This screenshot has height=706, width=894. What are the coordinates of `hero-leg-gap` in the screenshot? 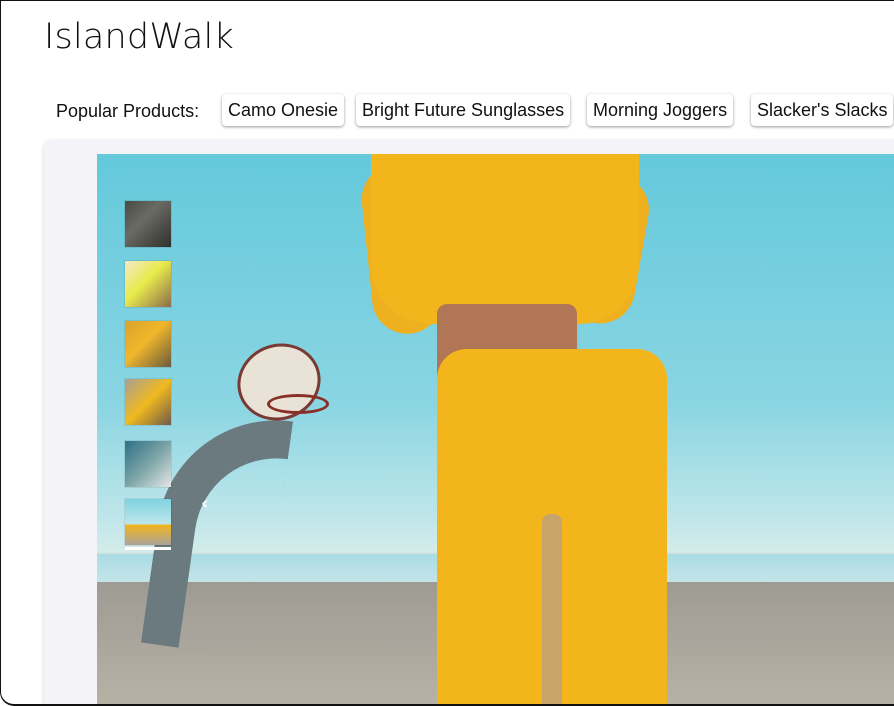 It's located at (552, 609).